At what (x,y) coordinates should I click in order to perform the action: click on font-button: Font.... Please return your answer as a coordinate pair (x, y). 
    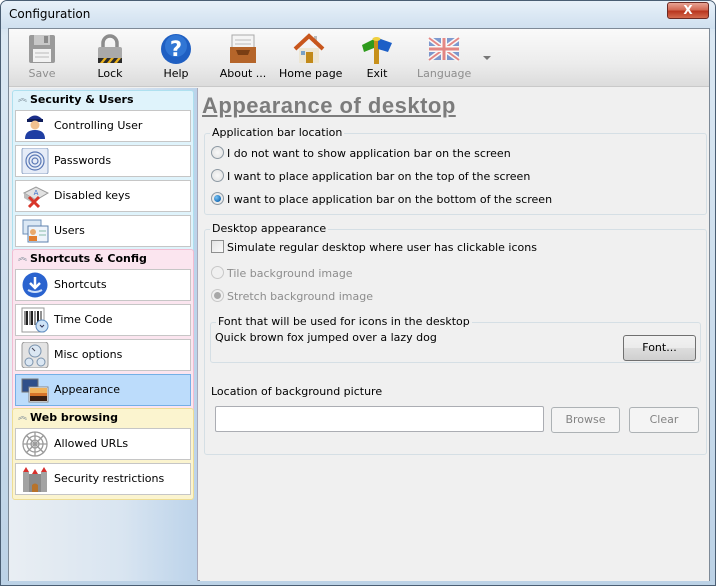
    Looking at the image, I should click on (659, 348).